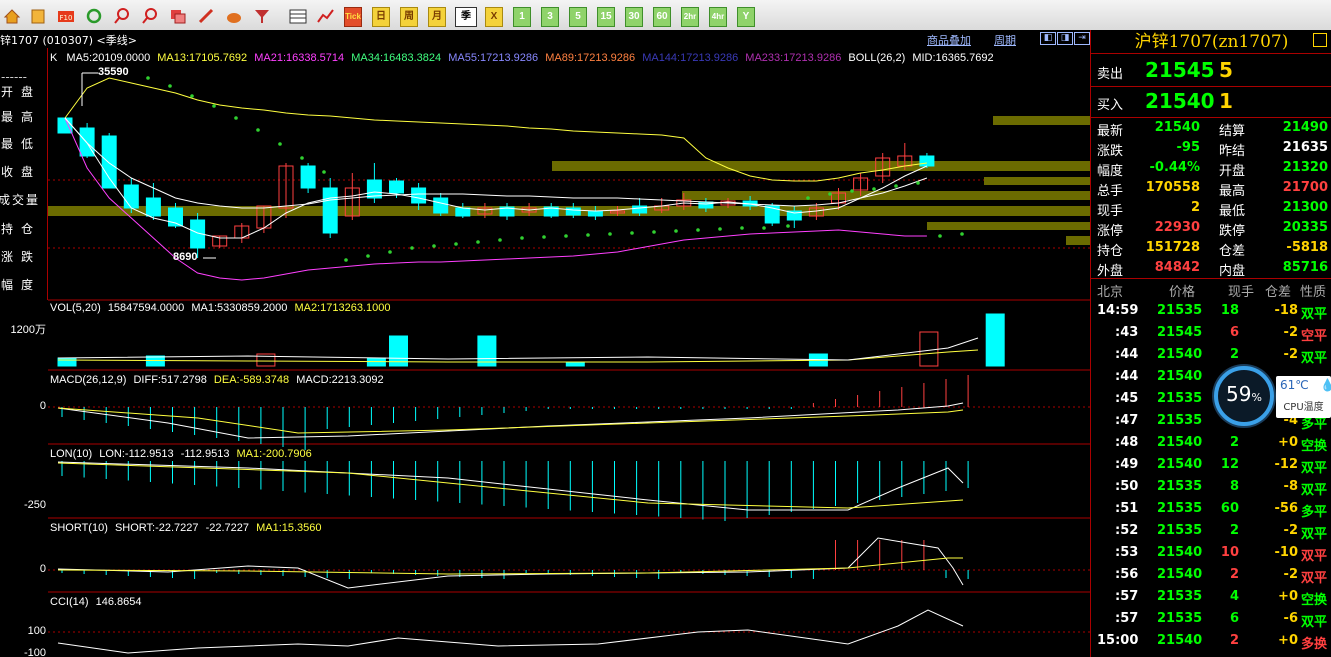 This screenshot has width=1331, height=657. I want to click on scroll-left-button: ◧, so click(1048, 38).